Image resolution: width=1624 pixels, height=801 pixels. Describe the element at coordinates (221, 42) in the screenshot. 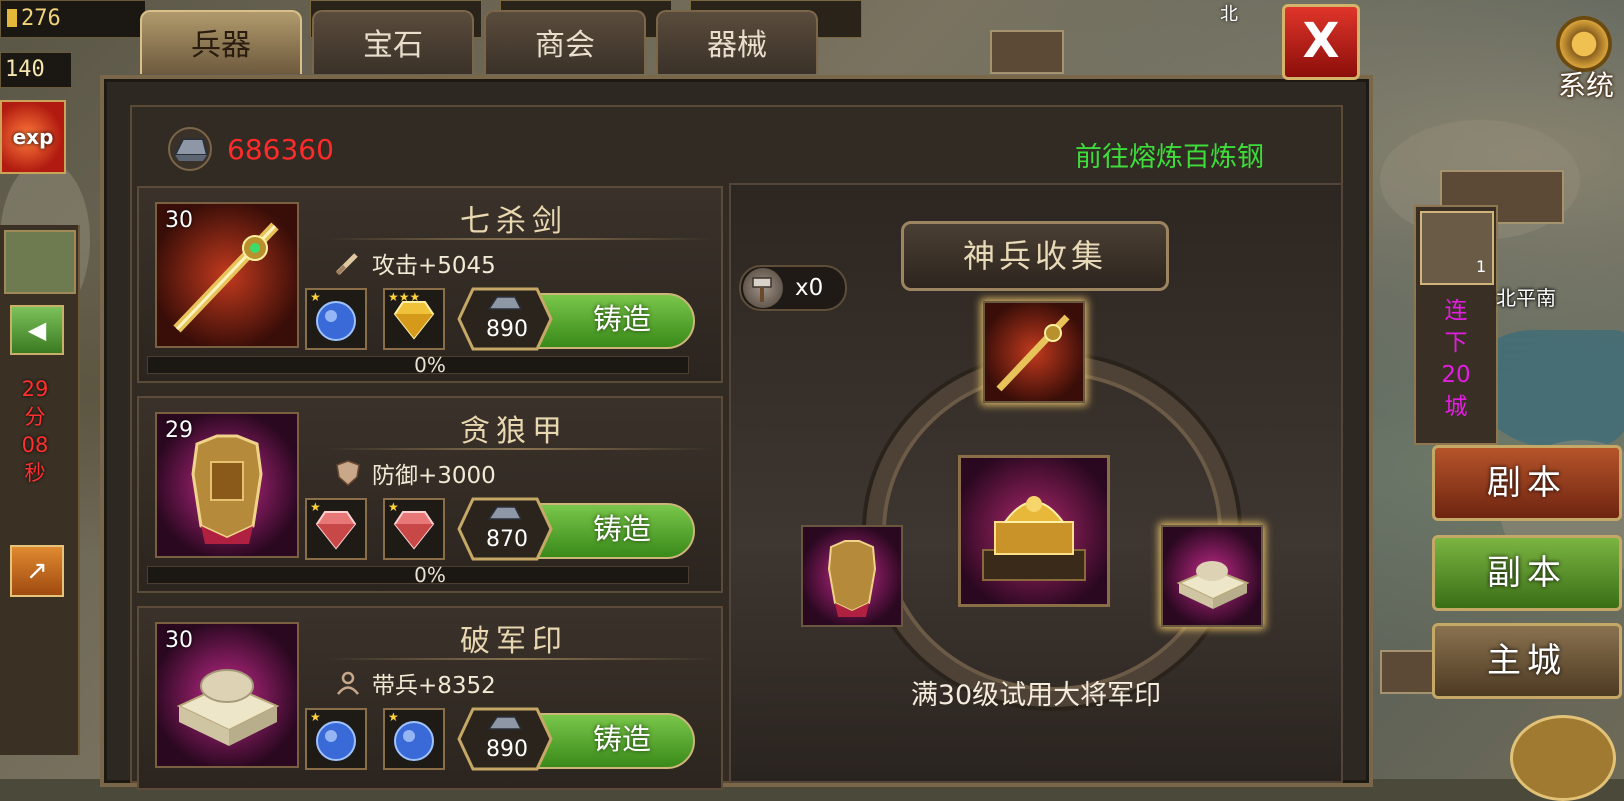

I see `tab-weapons: 兵器` at that location.